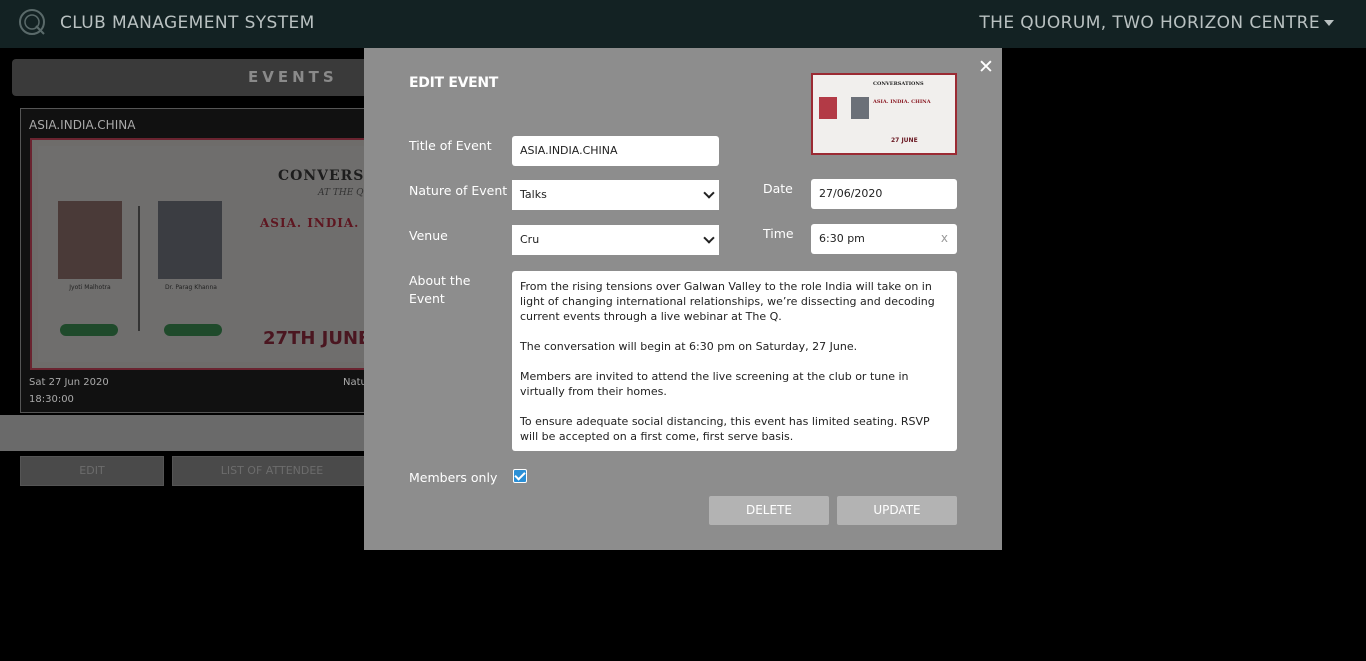 Image resolution: width=1366 pixels, height=661 pixels. Describe the element at coordinates (897, 510) in the screenshot. I see `update-button: UPDATE` at that location.